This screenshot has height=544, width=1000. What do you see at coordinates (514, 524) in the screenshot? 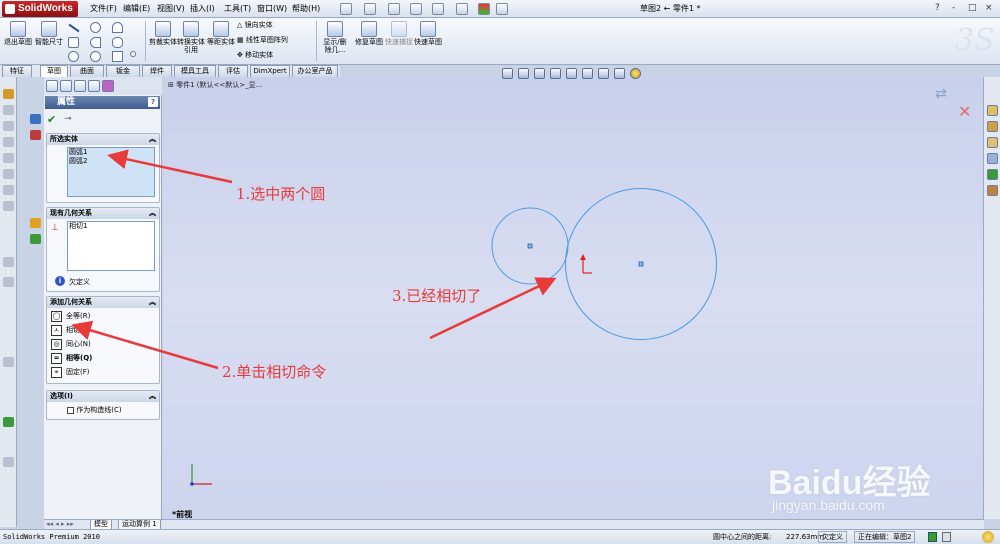
I see `bottom-tab-row: ◂◂ ◂ ▸ ▸▸ 模型 运动算例 1` at bounding box center [514, 524].